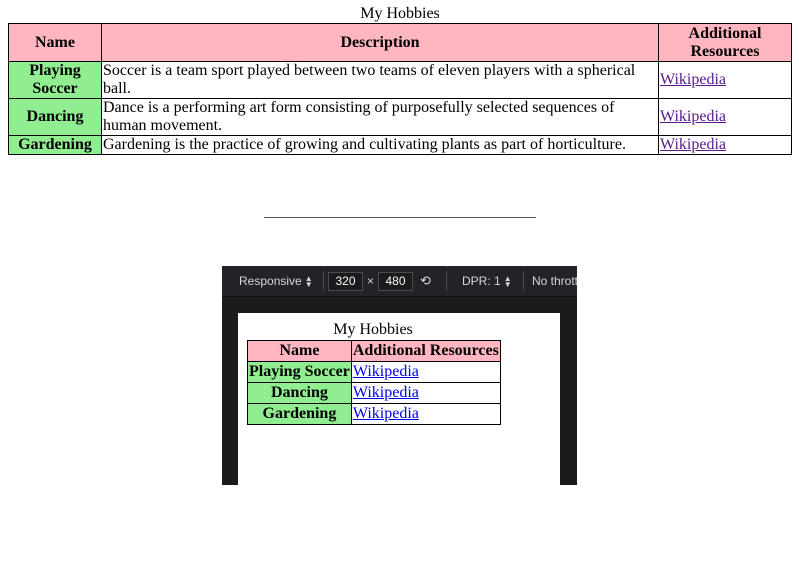 Image resolution: width=799 pixels, height=580 pixels. Describe the element at coordinates (345, 281) in the screenshot. I see `viewport-width-input: 320` at that location.